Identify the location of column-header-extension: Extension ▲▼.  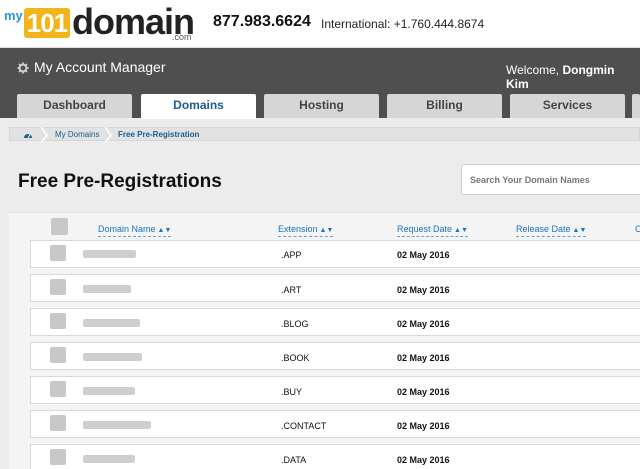
(306, 230).